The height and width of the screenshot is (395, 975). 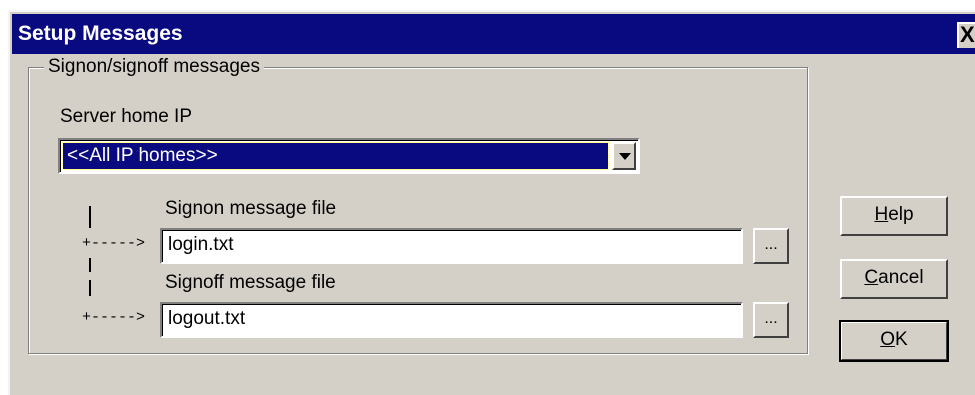 I want to click on signon-message-file-input: login.txt, so click(x=451, y=246).